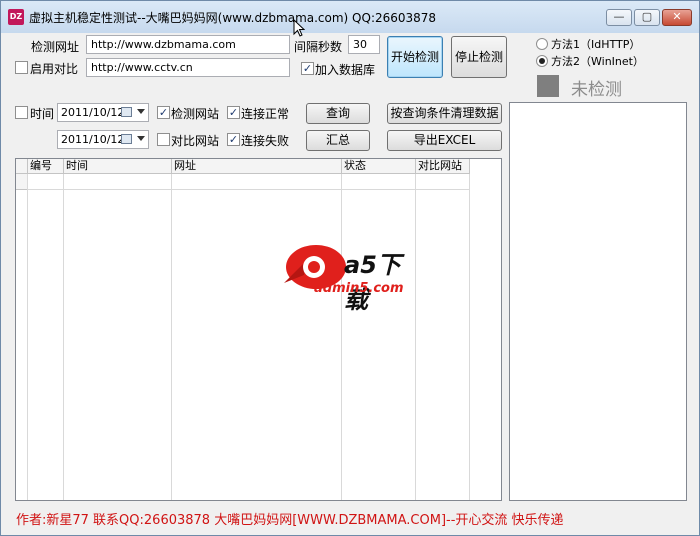  I want to click on compare-label: 启用对比, so click(54, 69).